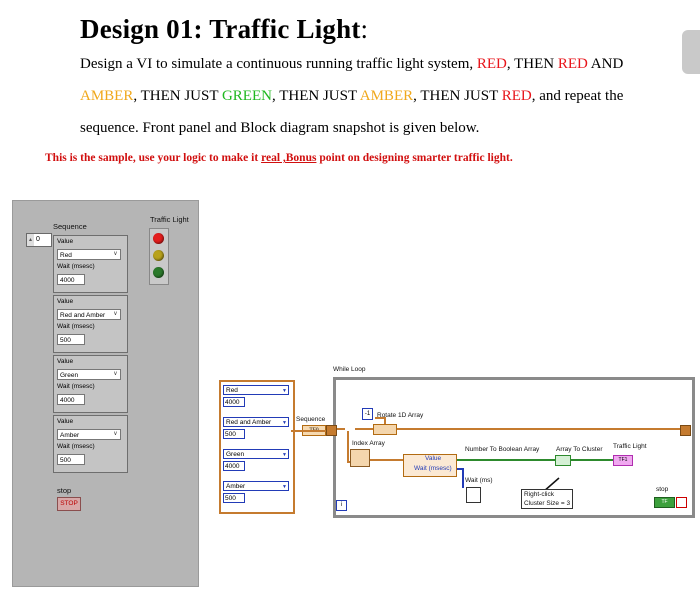  I want to click on bd-stop-label: stop, so click(662, 489).